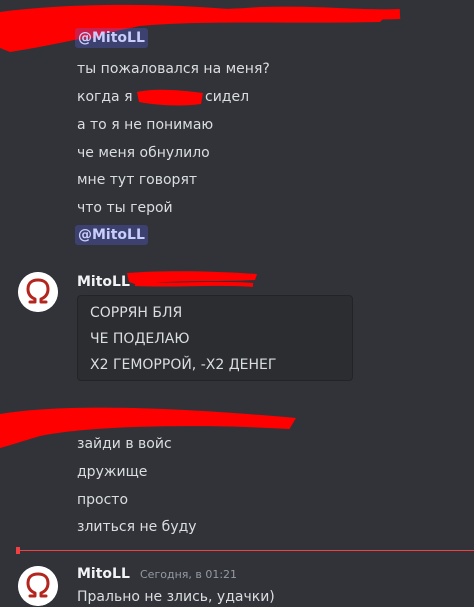  I want to click on message-text: дружище, so click(112, 472).